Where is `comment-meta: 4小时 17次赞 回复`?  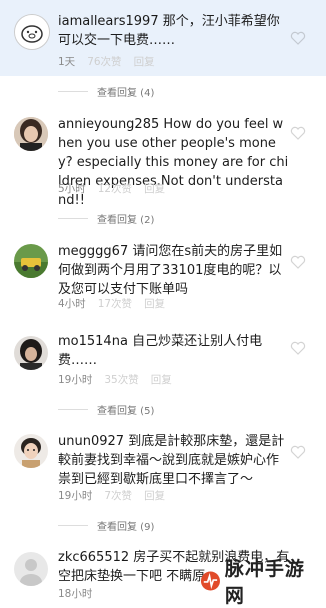
comment-meta: 4小时 17次赞 回复 is located at coordinates (111, 303).